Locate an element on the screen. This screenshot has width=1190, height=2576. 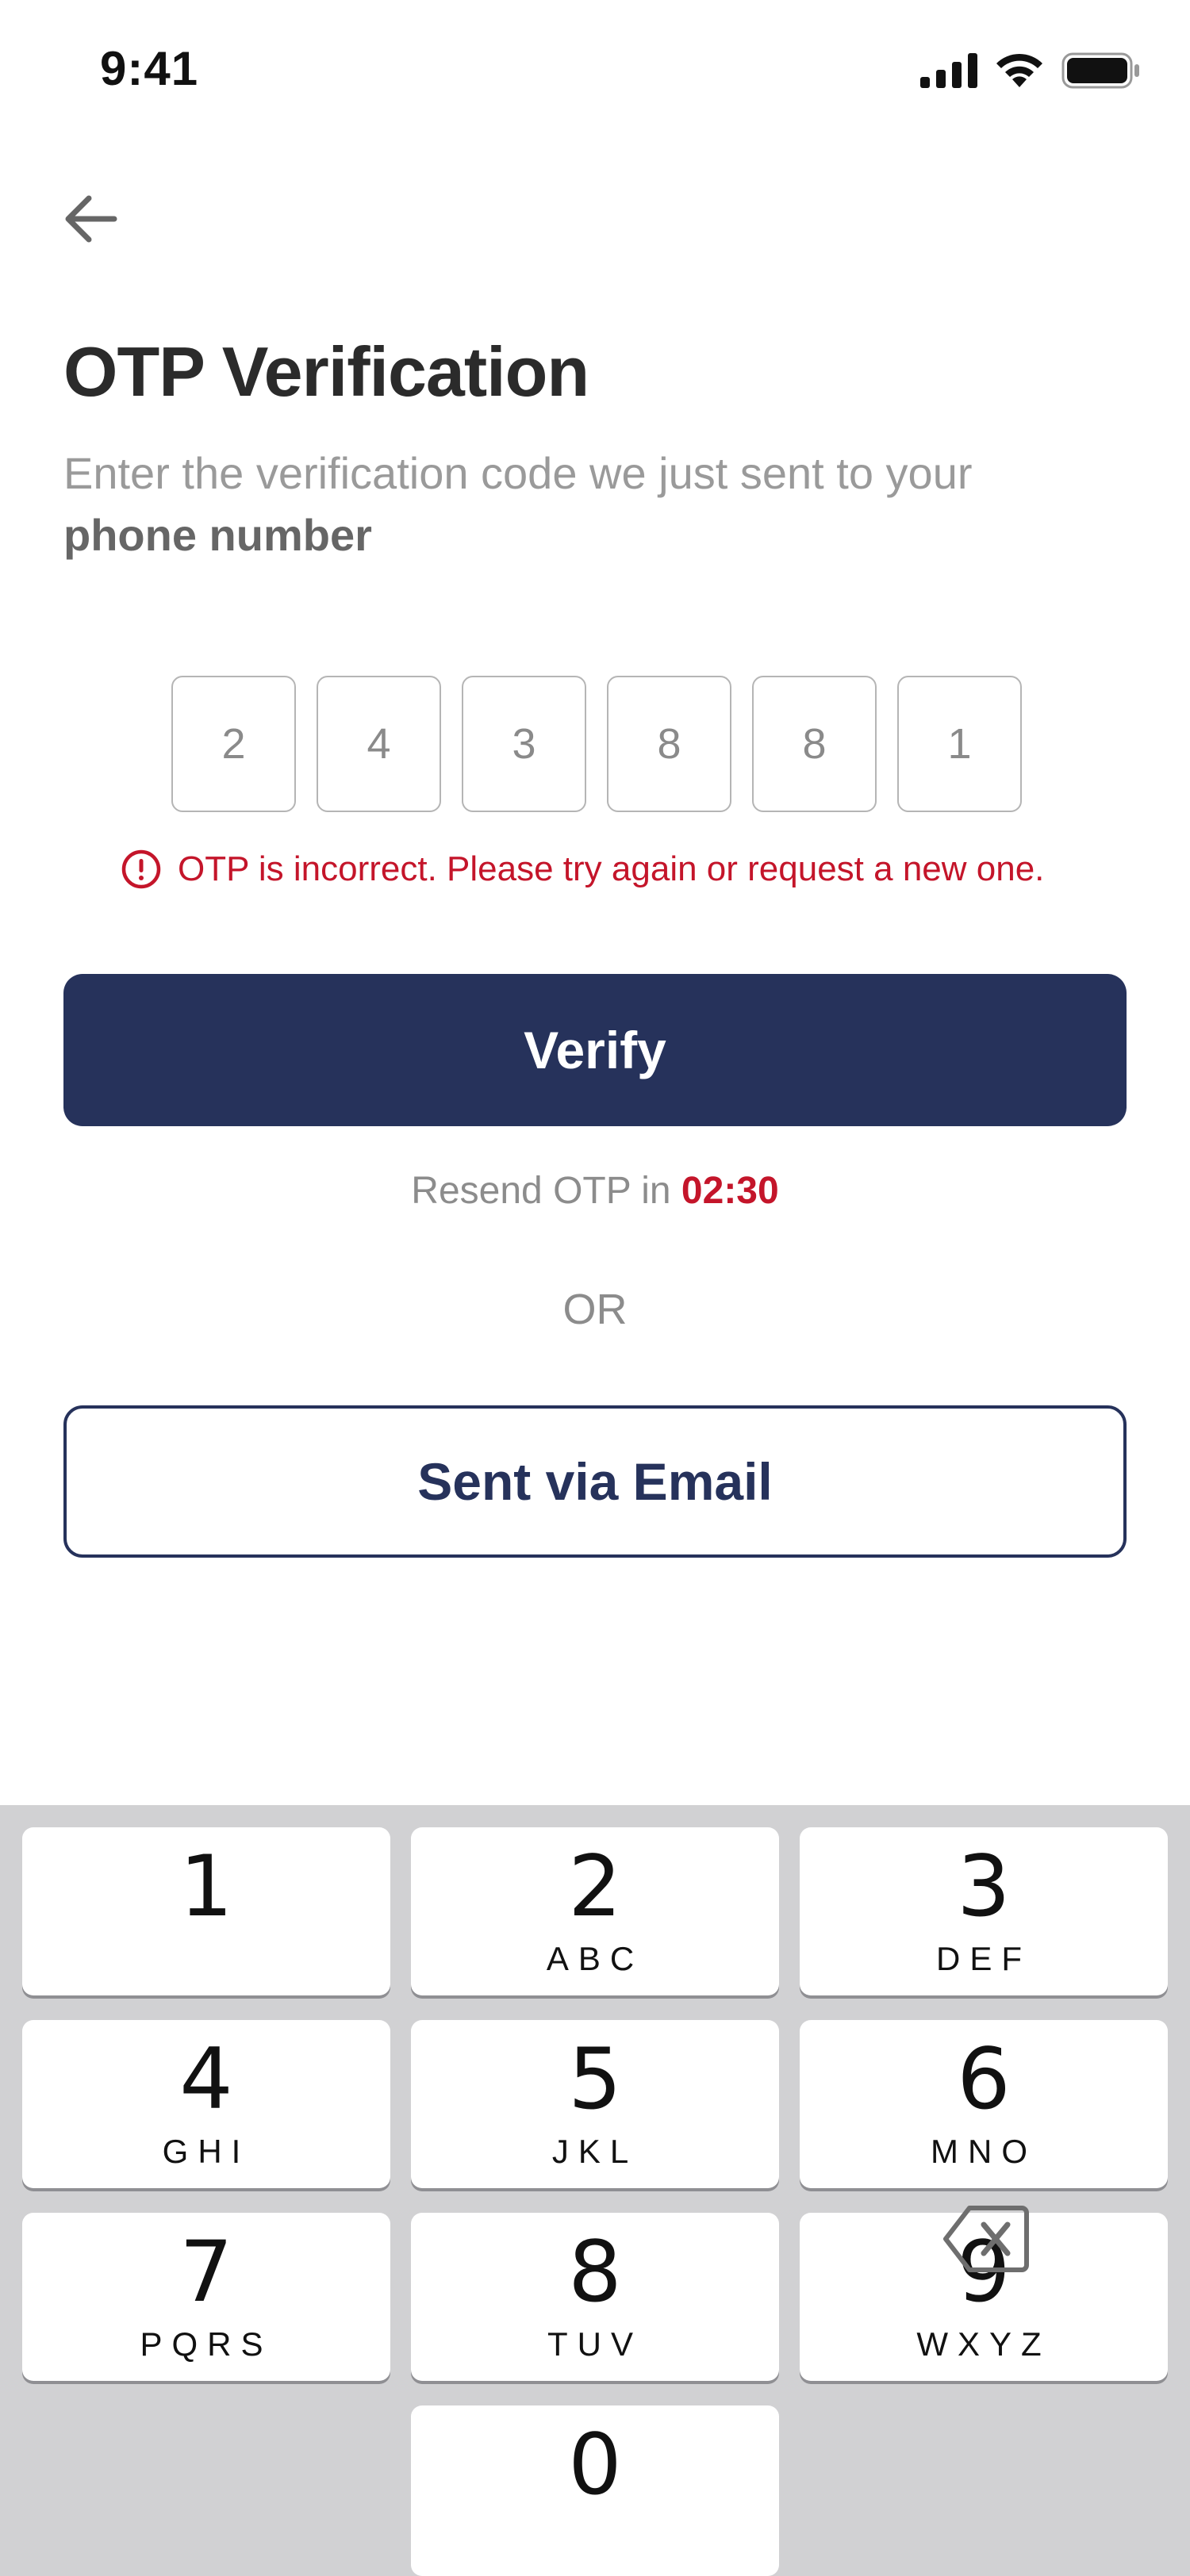
key-2: 2 ABC is located at coordinates (595, 1911).